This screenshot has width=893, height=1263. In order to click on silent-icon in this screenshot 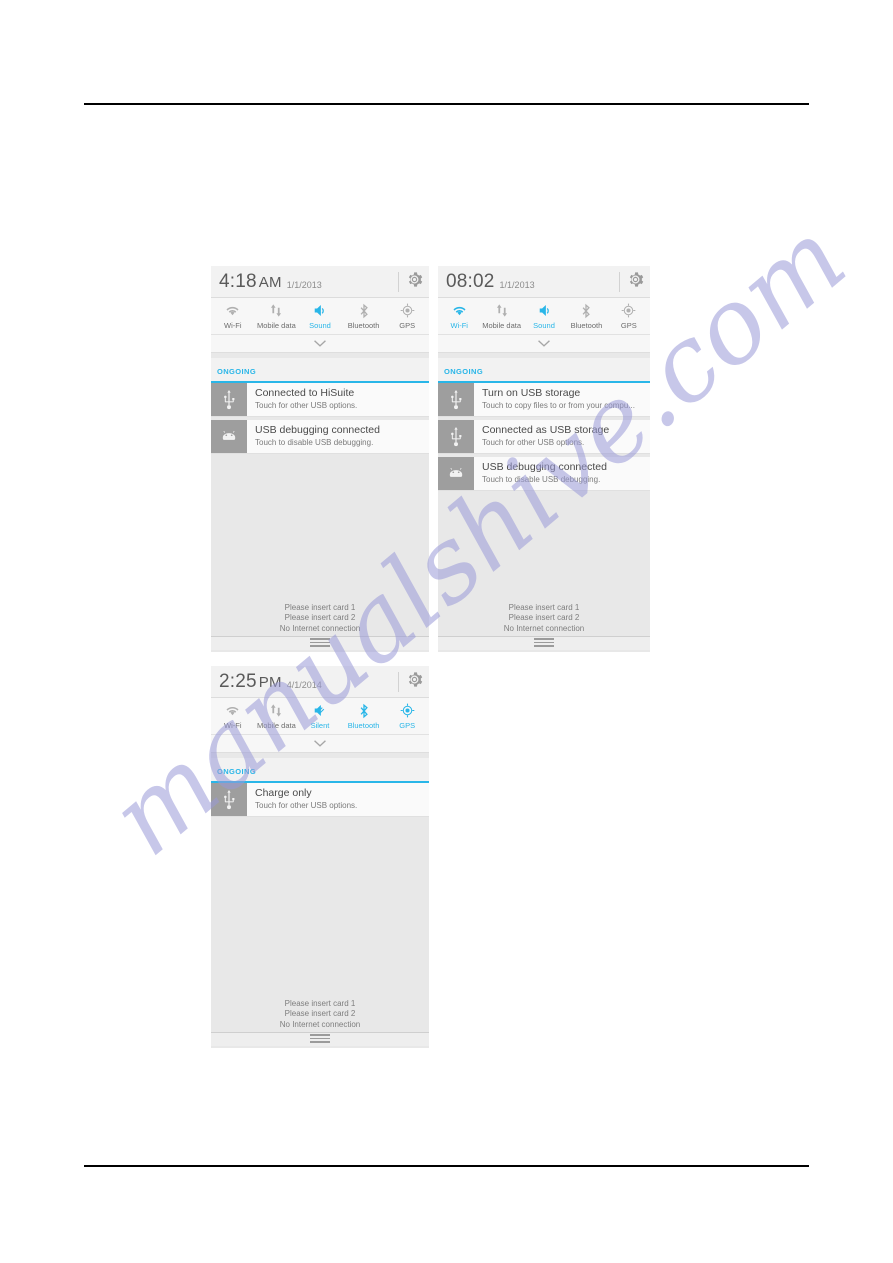, I will do `click(319, 710)`.